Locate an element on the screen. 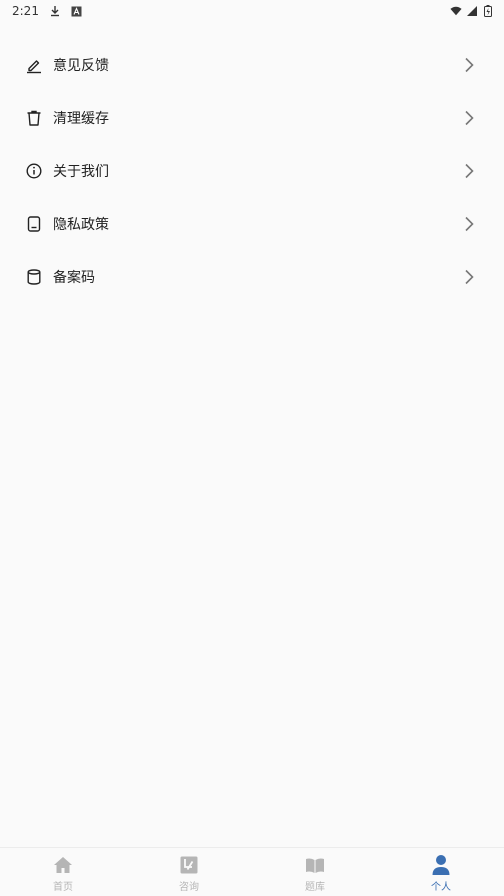 This screenshot has height=896, width=504. nav-personal: 个人 is located at coordinates (441, 872).